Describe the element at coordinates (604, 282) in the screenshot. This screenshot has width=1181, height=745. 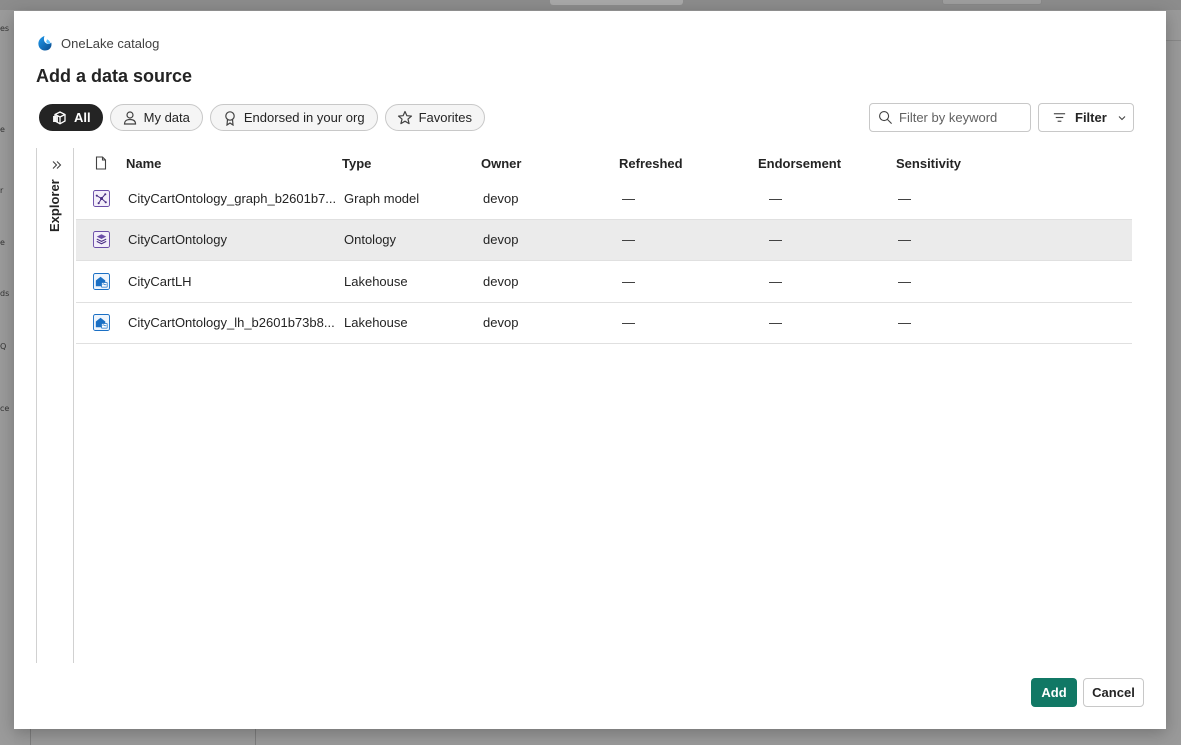
I see `table-row: CityCartLH Lakehouse devop` at that location.